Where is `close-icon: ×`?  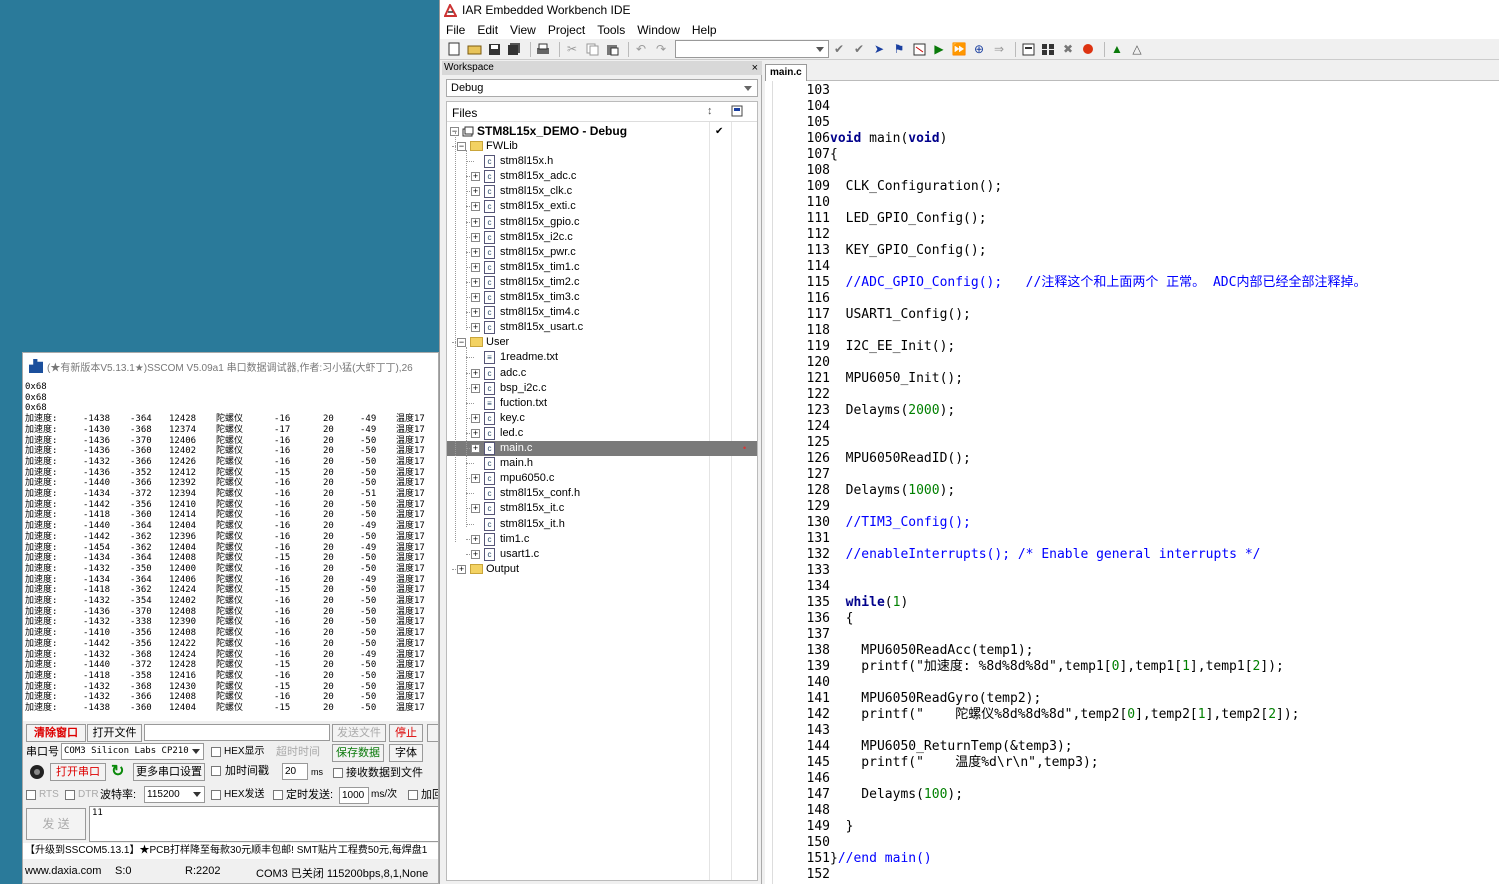 close-icon: × is located at coordinates (755, 68).